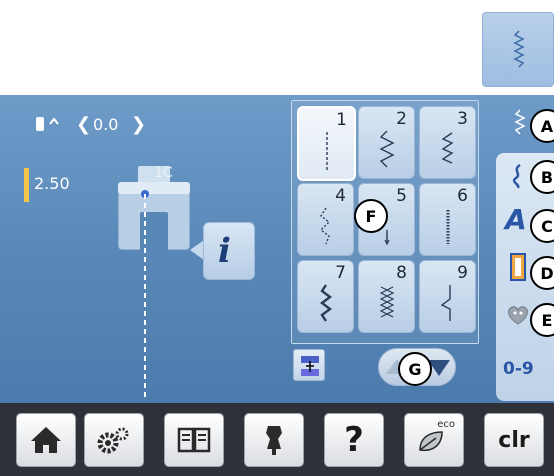 This screenshot has height=476, width=554. I want to click on pattern-begin-icon, so click(310, 366).